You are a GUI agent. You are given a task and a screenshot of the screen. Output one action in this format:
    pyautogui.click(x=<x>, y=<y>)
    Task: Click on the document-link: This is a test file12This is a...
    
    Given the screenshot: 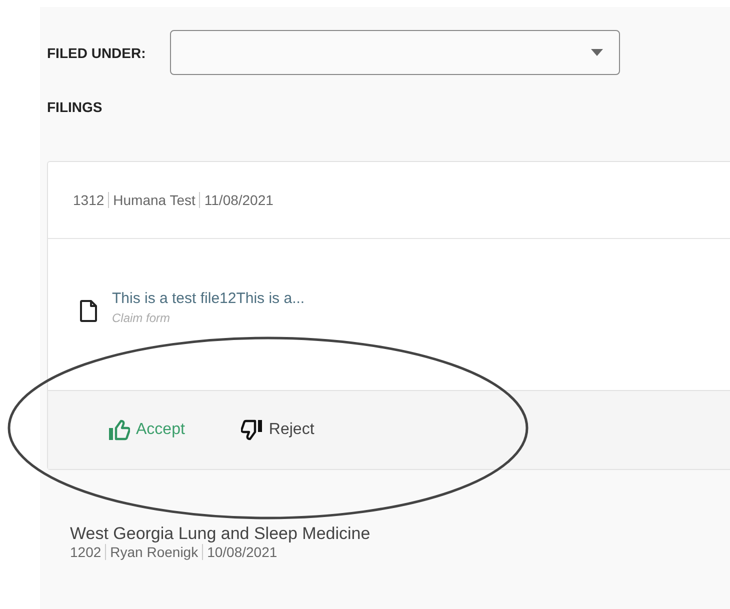 What is the action you would take?
    pyautogui.click(x=208, y=298)
    